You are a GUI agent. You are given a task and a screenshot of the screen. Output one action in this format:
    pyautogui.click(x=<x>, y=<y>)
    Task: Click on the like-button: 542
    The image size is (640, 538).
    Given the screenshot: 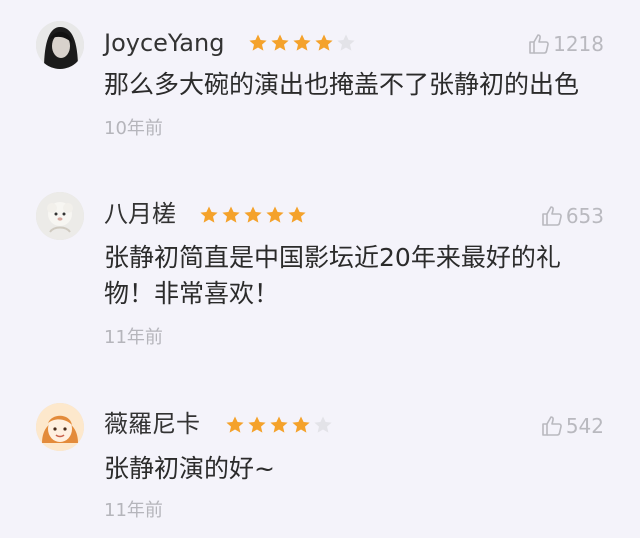 What is the action you would take?
    pyautogui.click(x=572, y=426)
    